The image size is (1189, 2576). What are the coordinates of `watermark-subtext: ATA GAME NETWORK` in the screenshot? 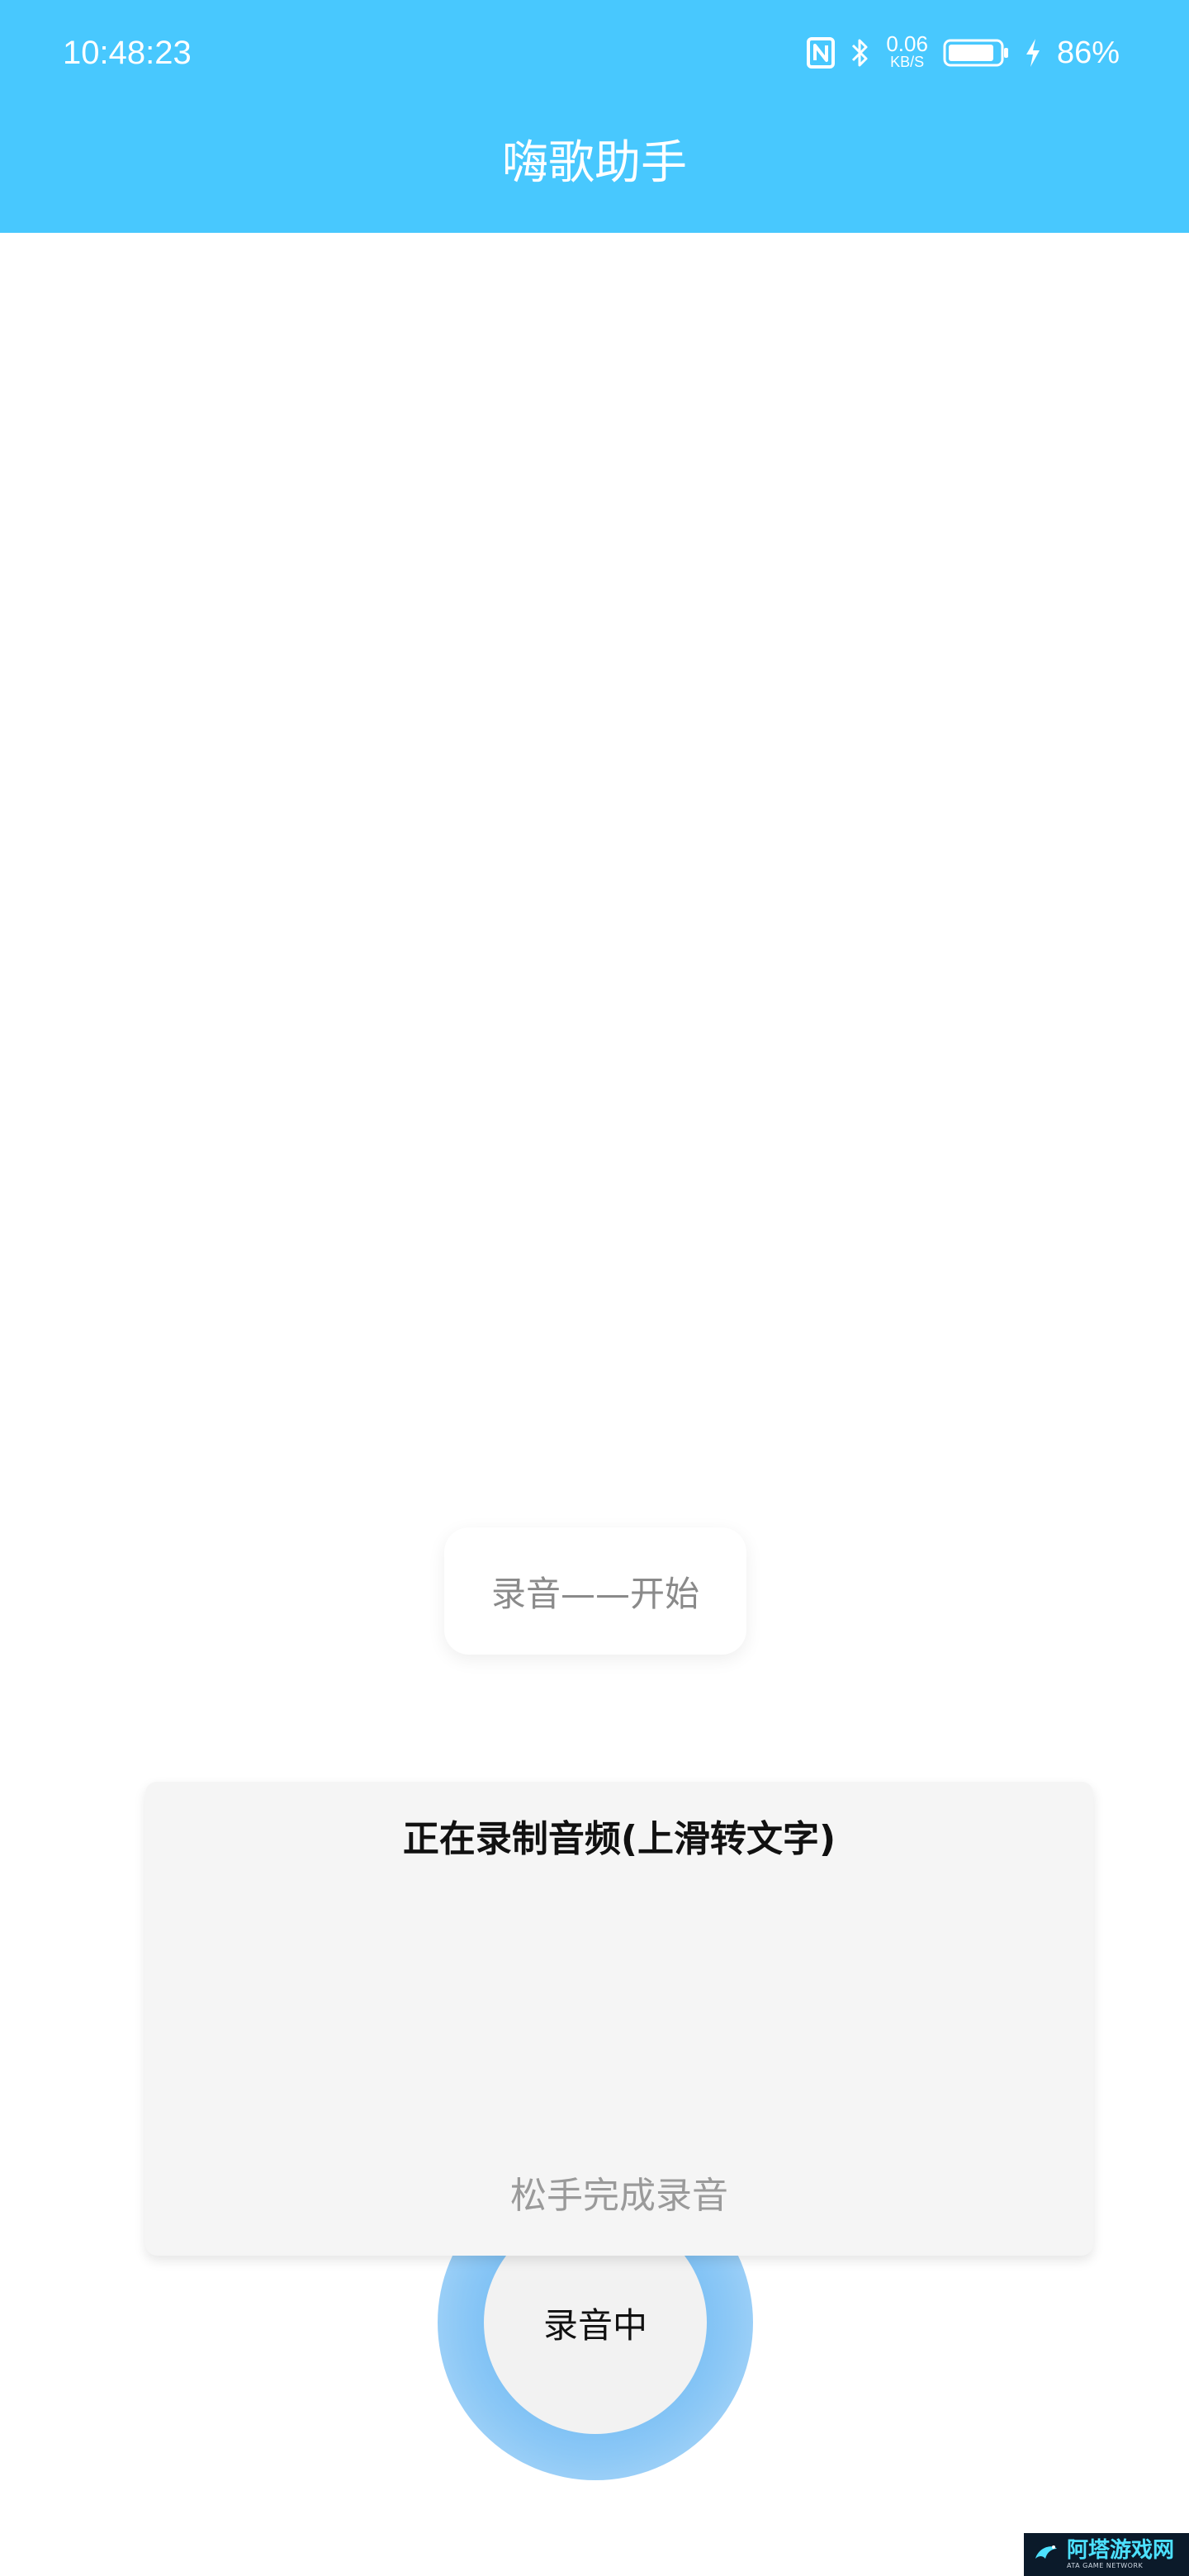 It's located at (1105, 2565).